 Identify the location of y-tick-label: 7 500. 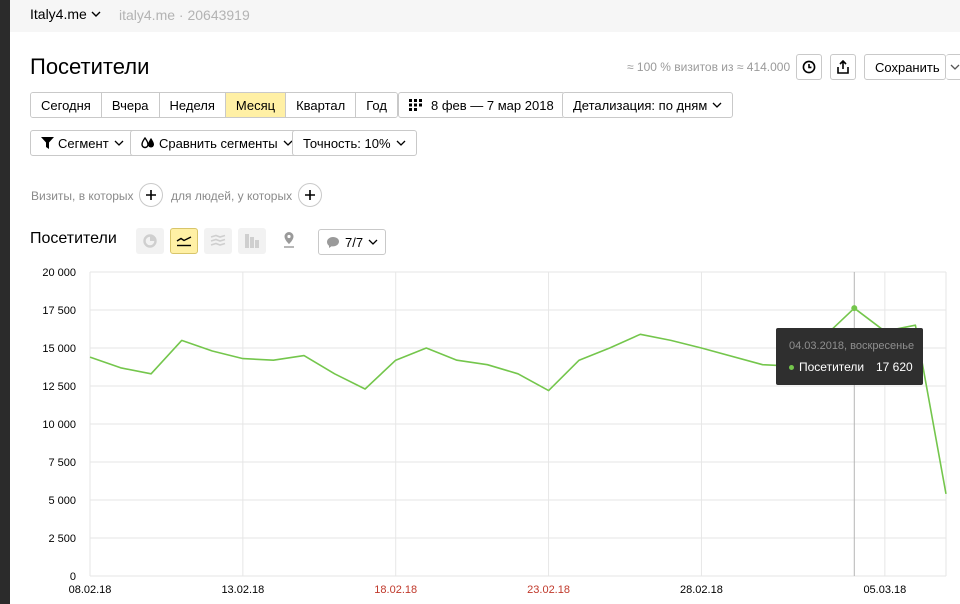
(62, 463).